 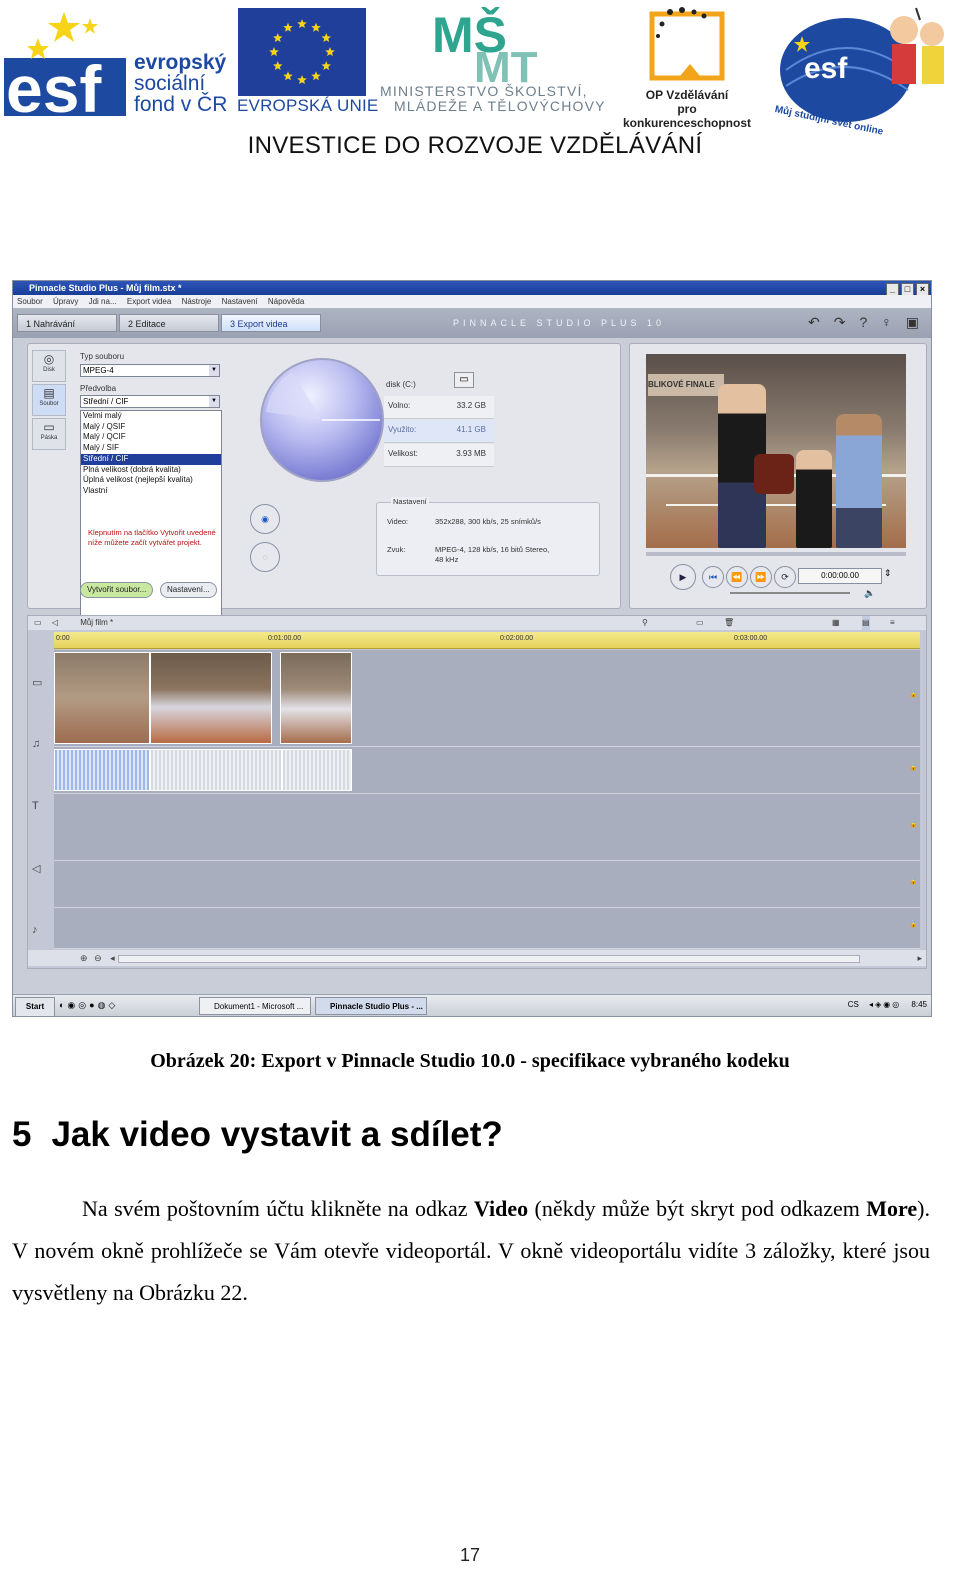 What do you see at coordinates (761, 577) in the screenshot?
I see `fast-forward-icon: ⏩` at bounding box center [761, 577].